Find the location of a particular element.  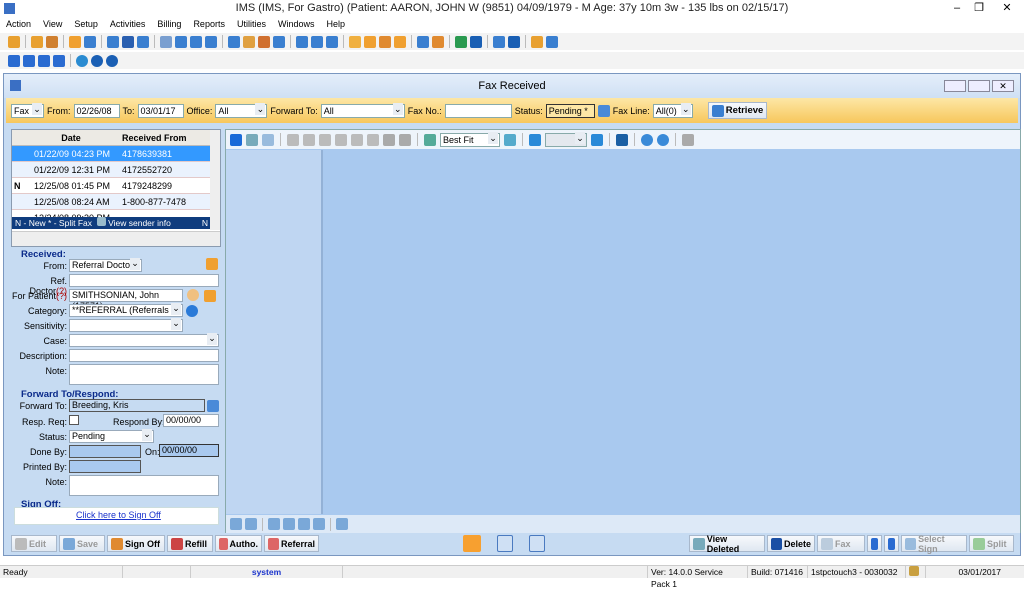

from-date: 02/26/08 is located at coordinates (96, 110).